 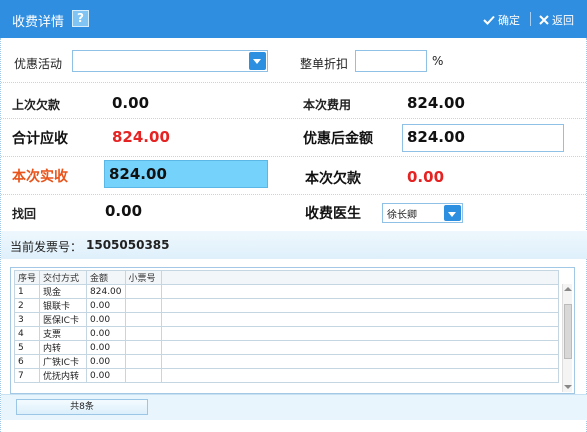 I want to click on column-header-filler, so click(x=359, y=277).